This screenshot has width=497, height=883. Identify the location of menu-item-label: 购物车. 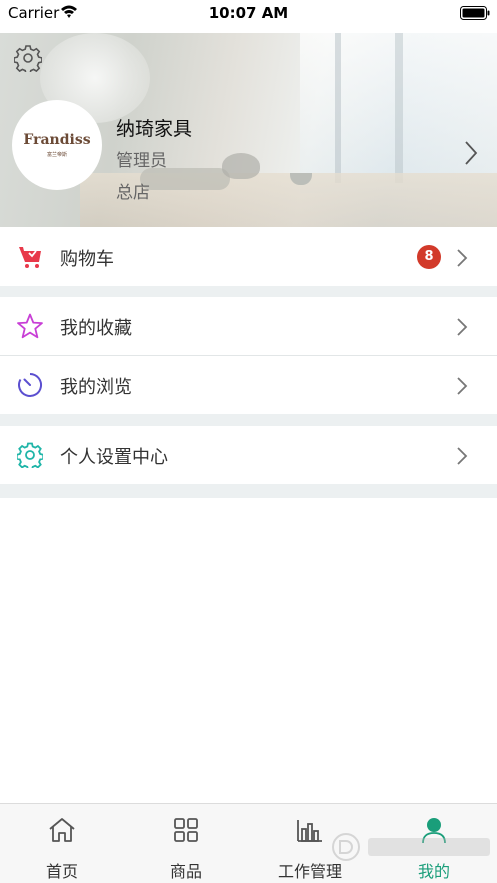
(87, 259).